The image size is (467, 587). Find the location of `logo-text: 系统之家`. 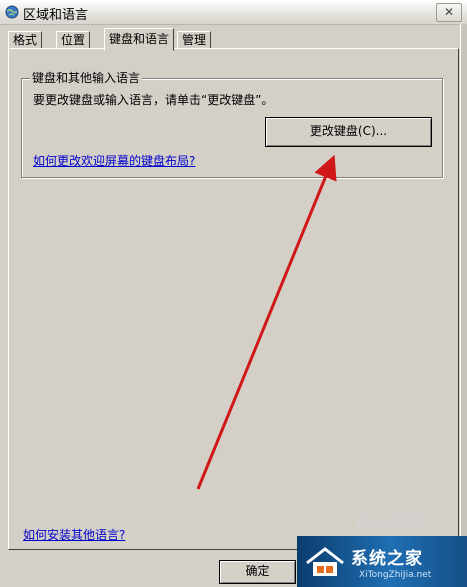

logo-text: 系统之家 is located at coordinates (387, 559).